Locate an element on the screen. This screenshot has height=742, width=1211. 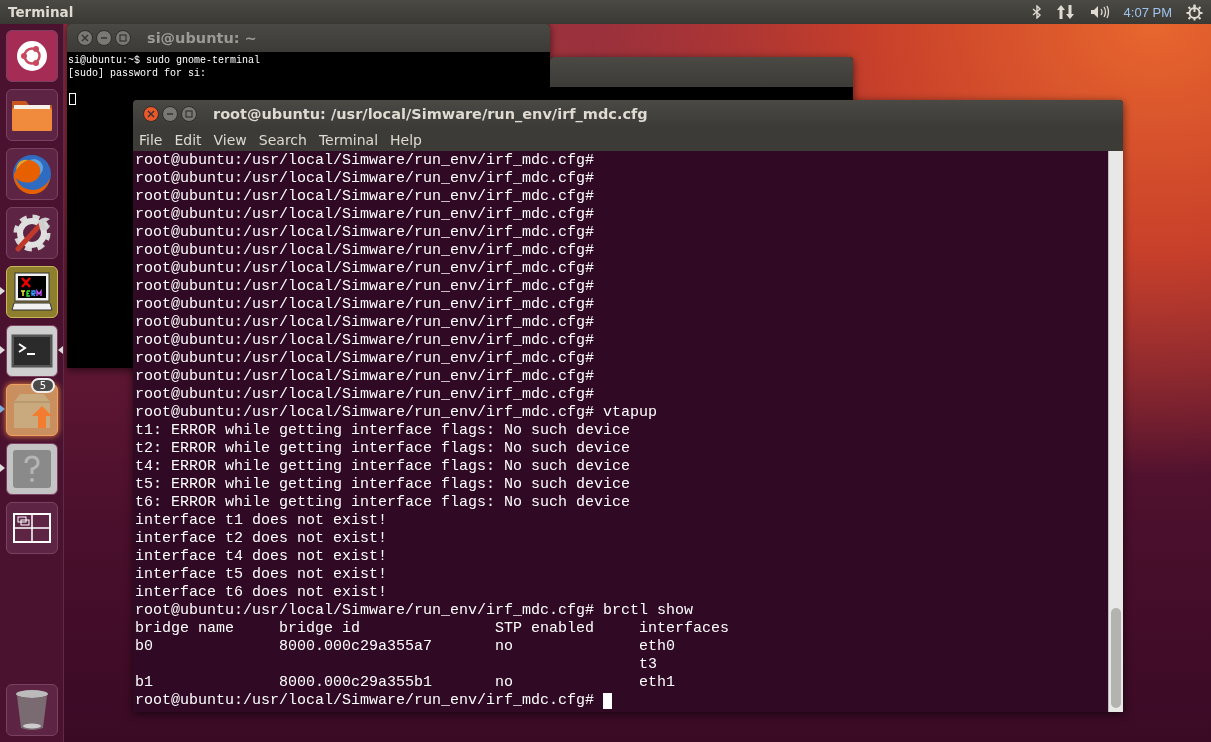
window-title: si@ubuntu: ~ is located at coordinates (202, 38).